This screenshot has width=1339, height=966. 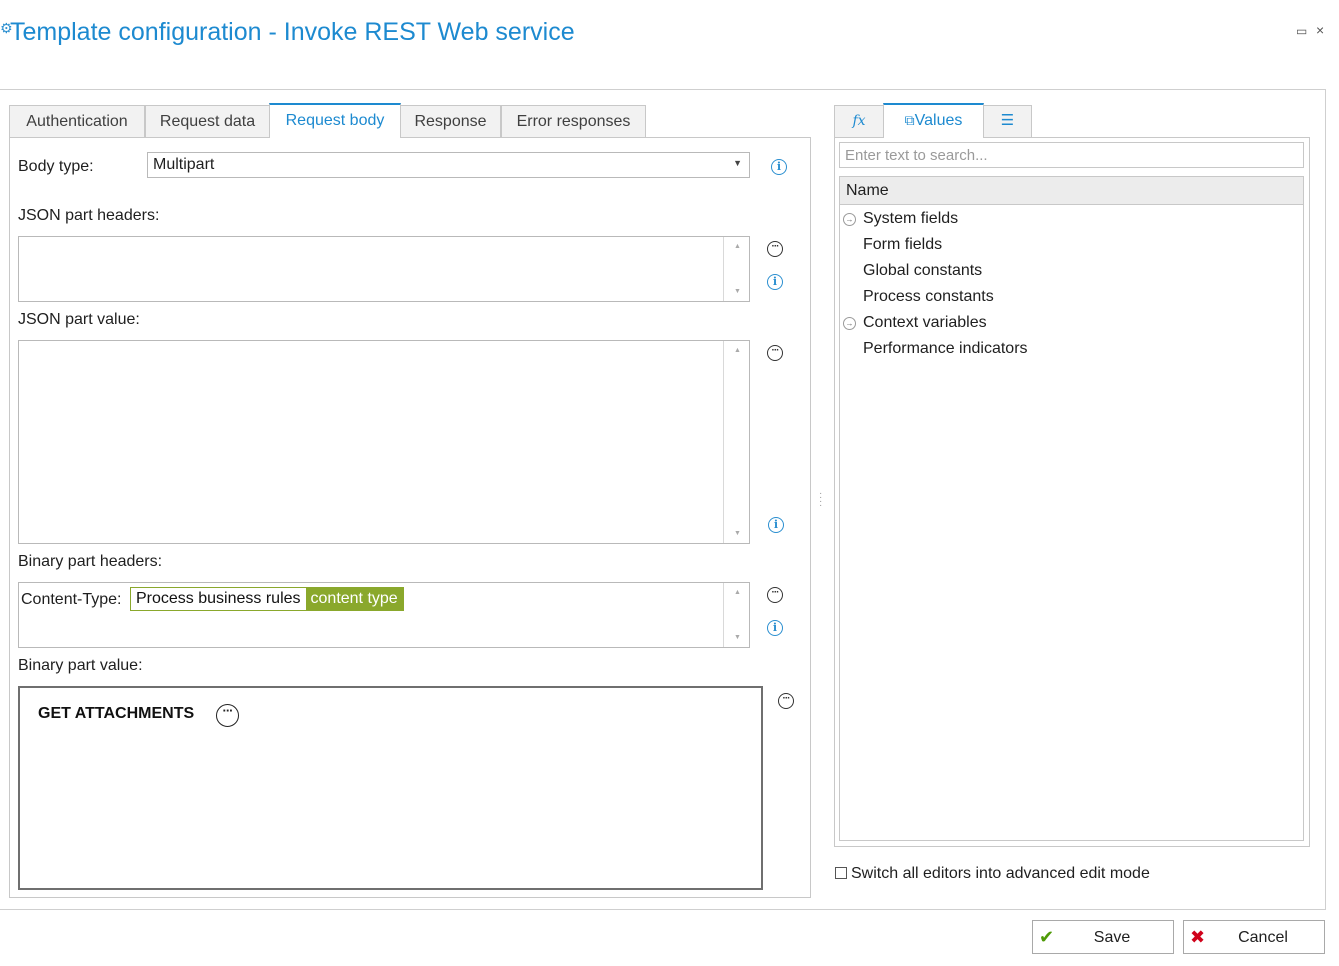 What do you see at coordinates (77, 121) in the screenshot?
I see `tab-authentication: Authentication` at bounding box center [77, 121].